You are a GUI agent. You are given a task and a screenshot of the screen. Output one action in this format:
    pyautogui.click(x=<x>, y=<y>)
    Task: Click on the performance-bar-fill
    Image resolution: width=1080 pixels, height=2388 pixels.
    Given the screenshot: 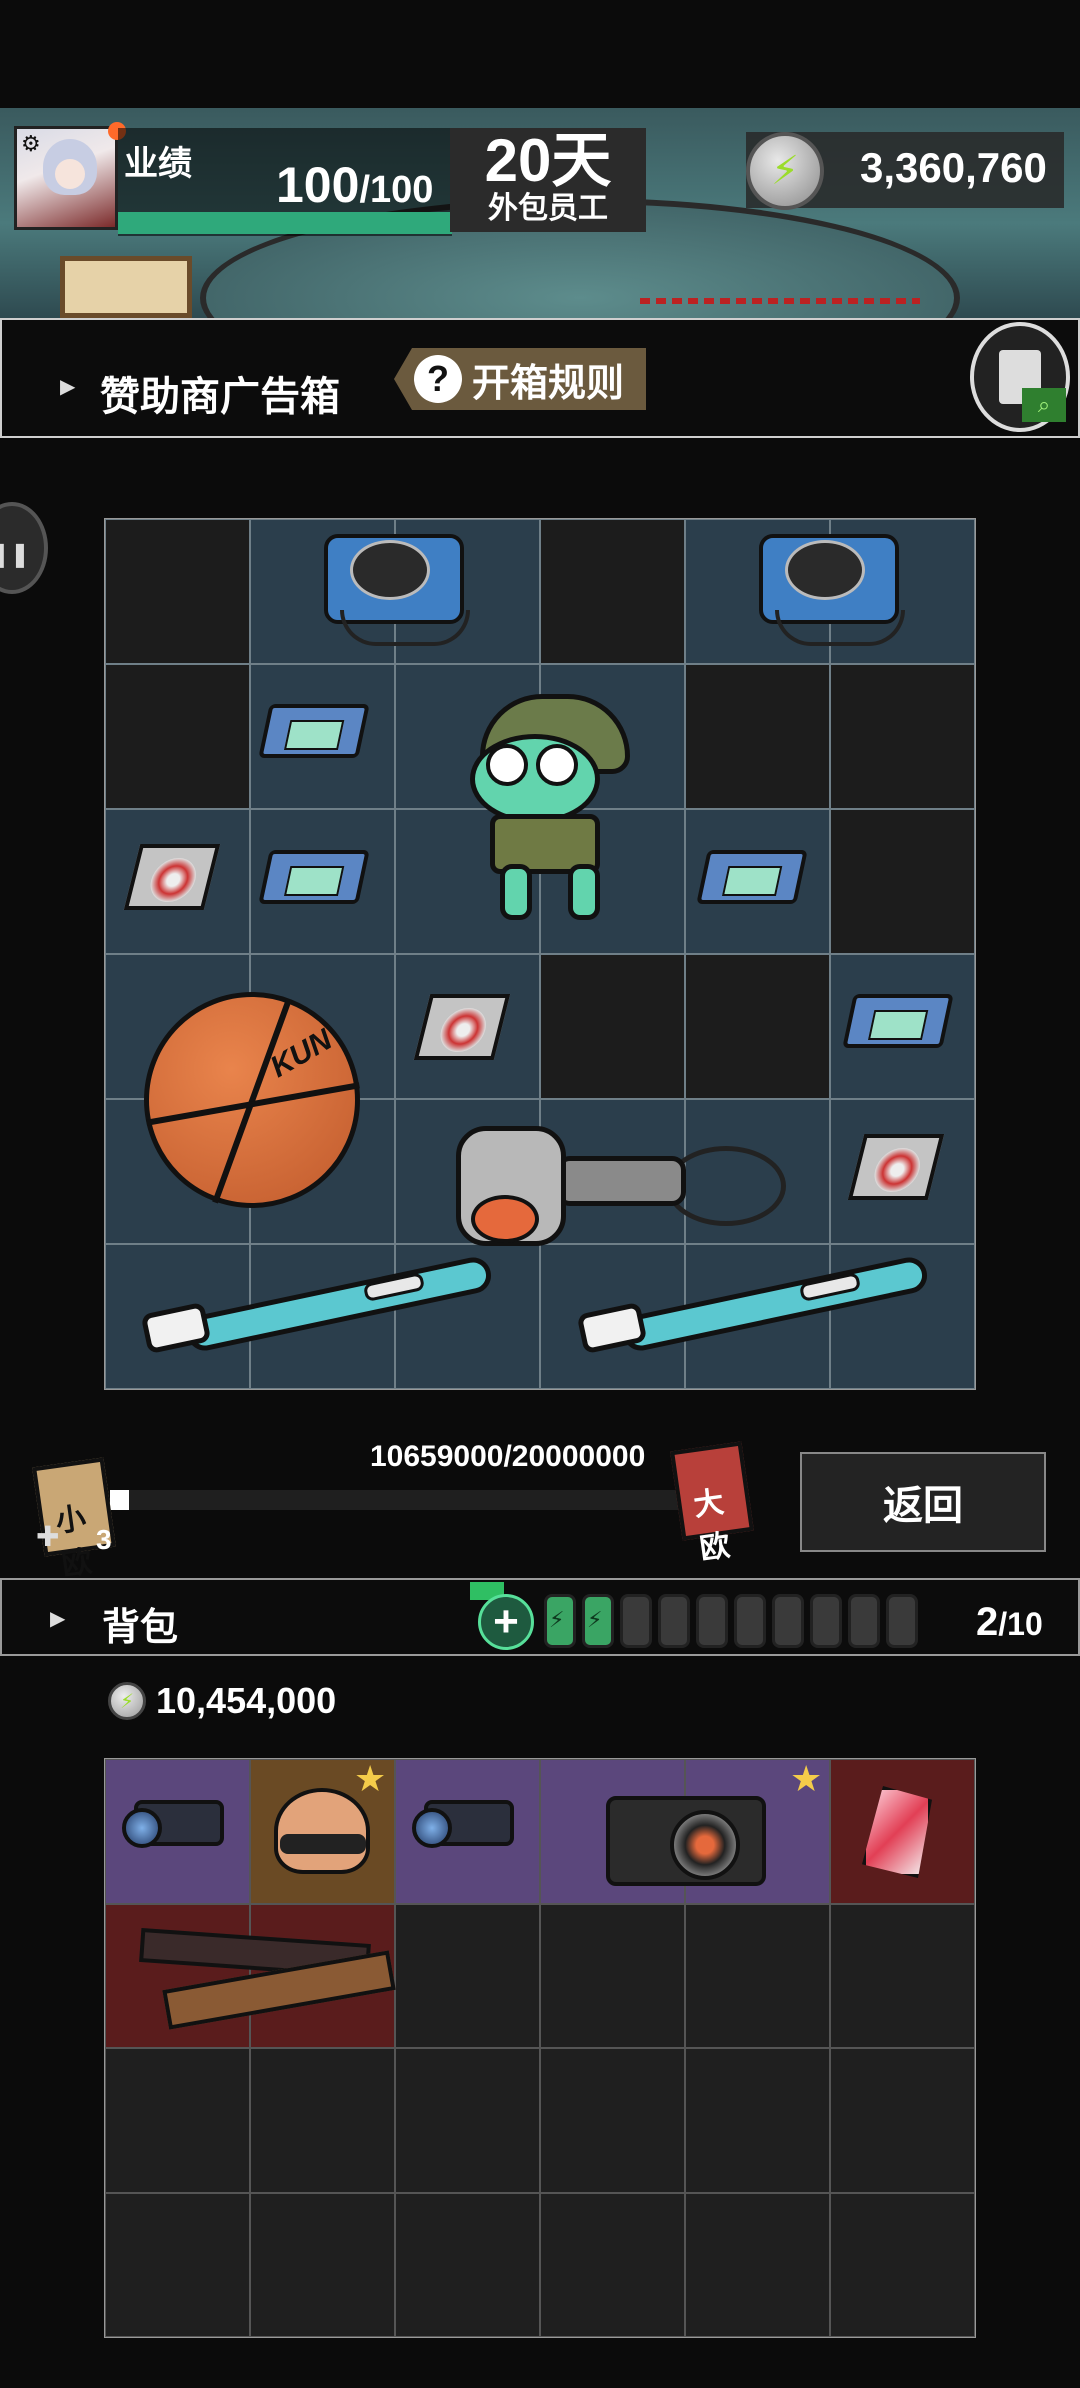 What is the action you would take?
    pyautogui.click(x=285, y=223)
    